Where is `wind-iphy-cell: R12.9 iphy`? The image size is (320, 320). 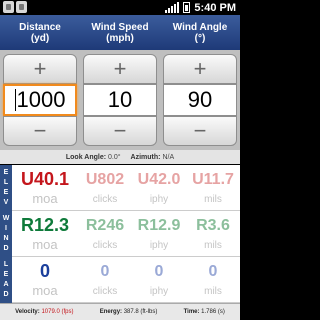 wind-iphy-cell: R12.9 iphy is located at coordinates (159, 234).